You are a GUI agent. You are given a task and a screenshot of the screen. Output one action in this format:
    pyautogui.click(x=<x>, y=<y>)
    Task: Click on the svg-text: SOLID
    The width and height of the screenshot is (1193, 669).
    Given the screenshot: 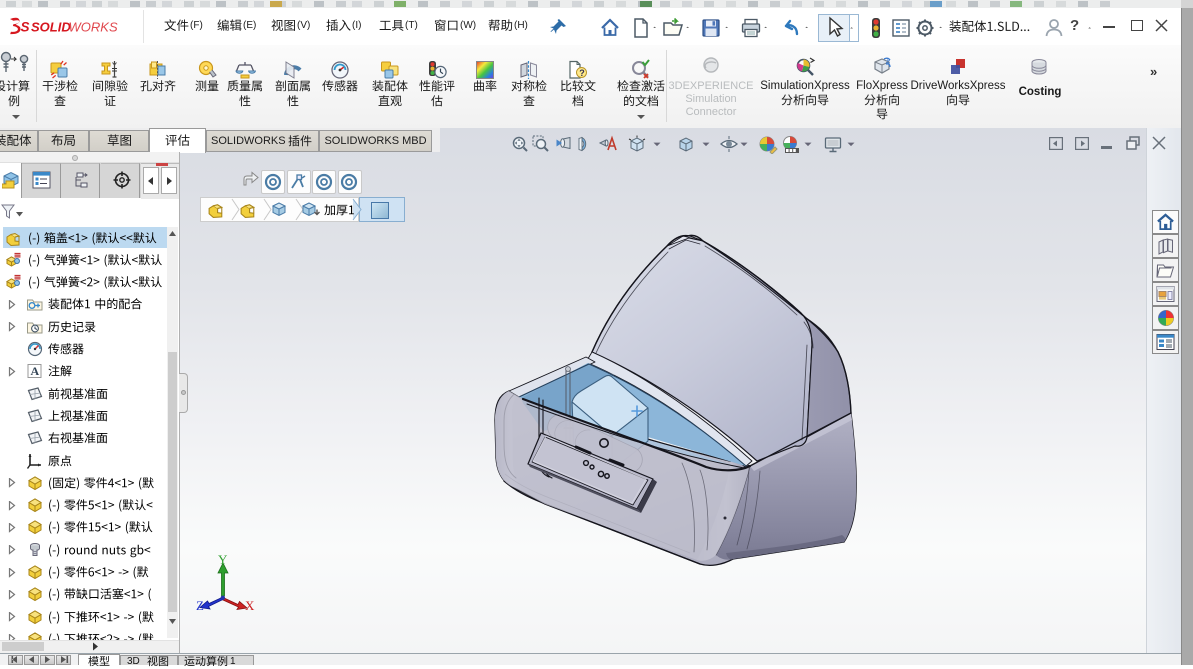 What is the action you would take?
    pyautogui.click(x=51, y=27)
    